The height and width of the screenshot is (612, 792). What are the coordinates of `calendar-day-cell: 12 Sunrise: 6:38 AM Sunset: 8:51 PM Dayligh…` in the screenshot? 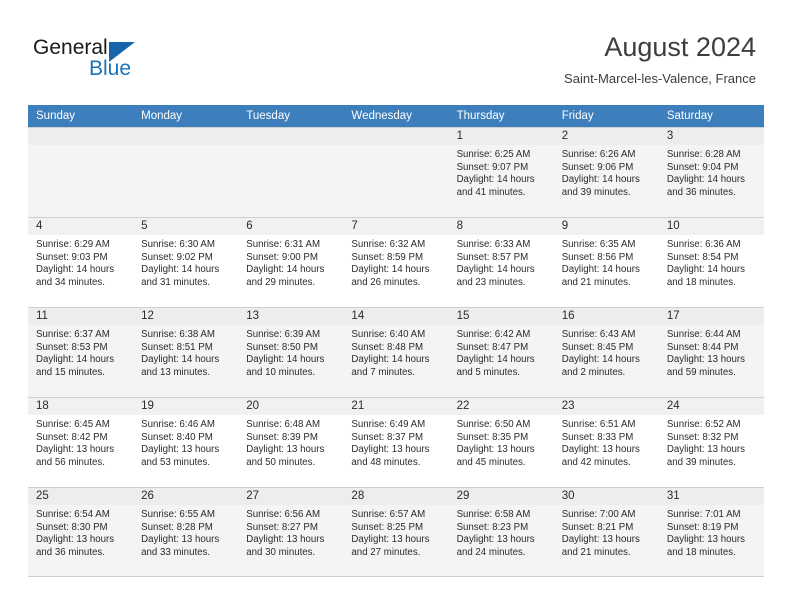 It's located at (186, 352).